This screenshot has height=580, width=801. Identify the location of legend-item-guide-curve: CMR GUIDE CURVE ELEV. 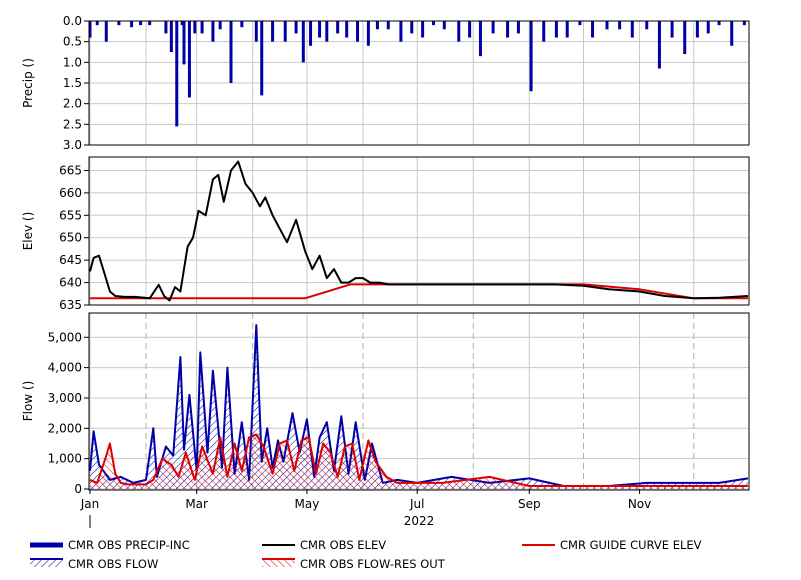
(612, 545).